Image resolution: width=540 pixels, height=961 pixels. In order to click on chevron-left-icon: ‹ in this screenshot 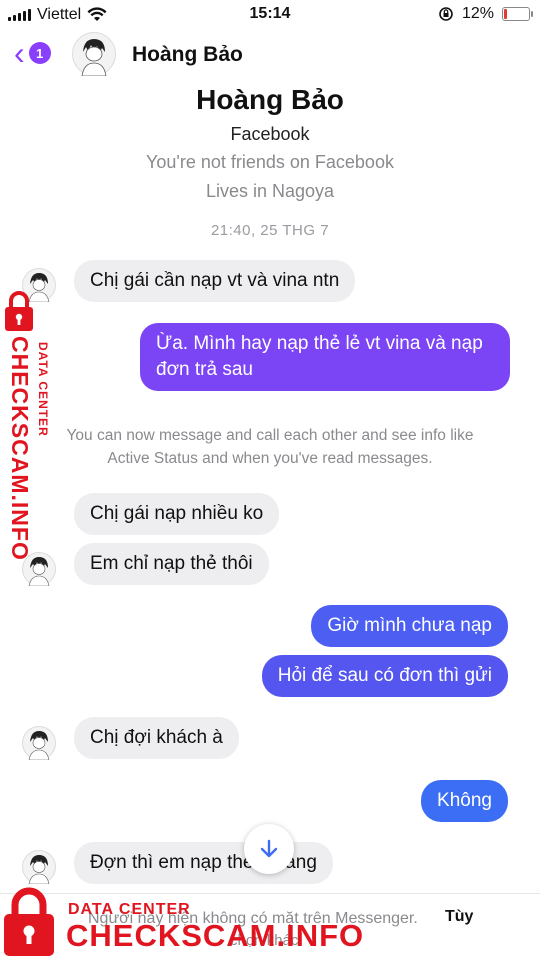, I will do `click(19, 53)`.